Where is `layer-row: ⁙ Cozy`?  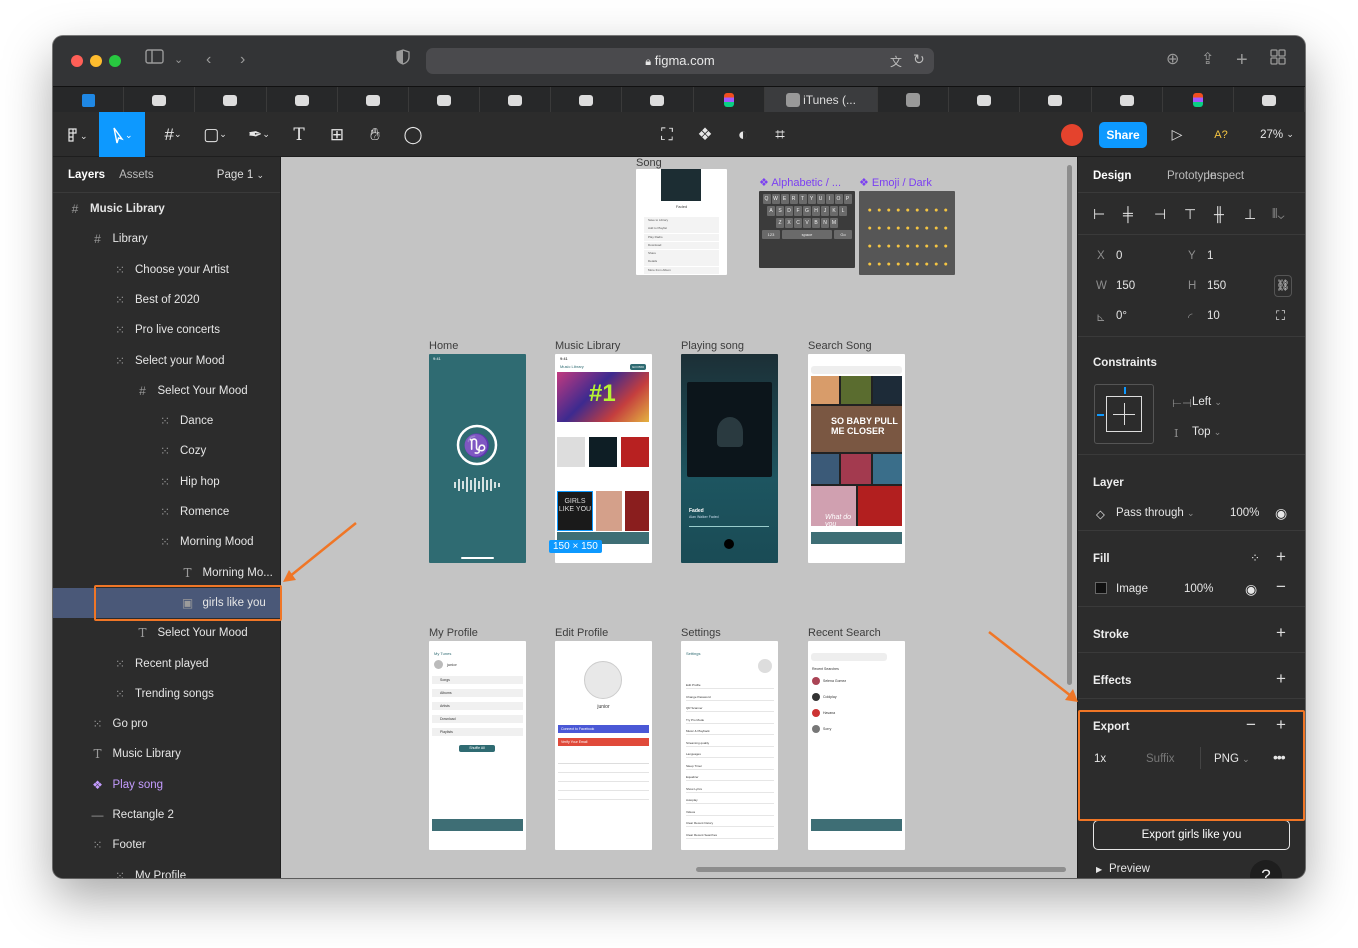
layer-row: ⁙ Cozy is located at coordinates (166, 451).